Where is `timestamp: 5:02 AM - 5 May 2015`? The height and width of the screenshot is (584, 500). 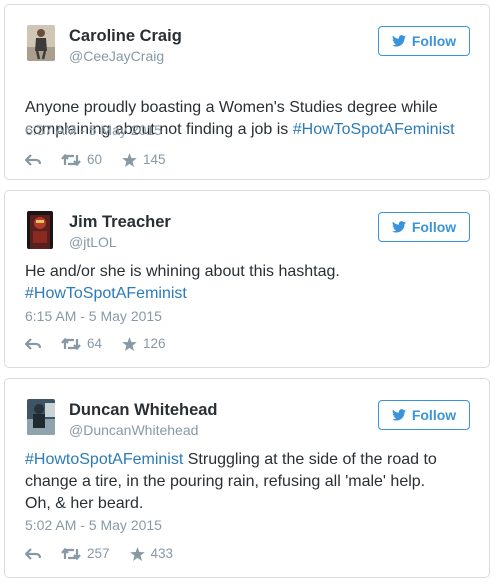 timestamp: 5:02 AM - 5 May 2015 is located at coordinates (93, 525).